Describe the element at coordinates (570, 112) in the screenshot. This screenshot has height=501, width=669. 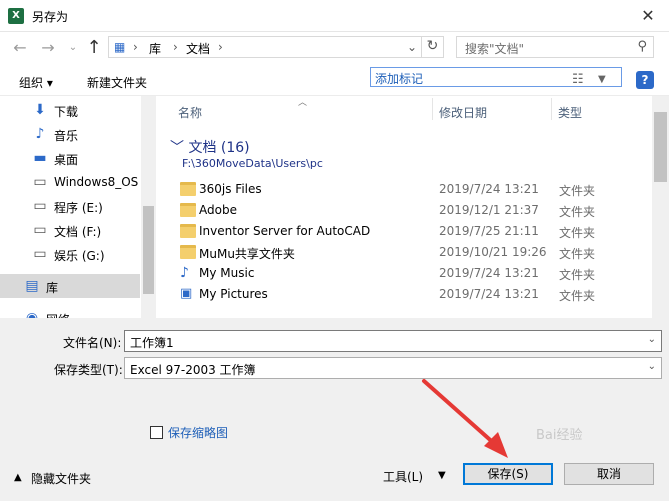
I see `column-header-type: 类型` at that location.